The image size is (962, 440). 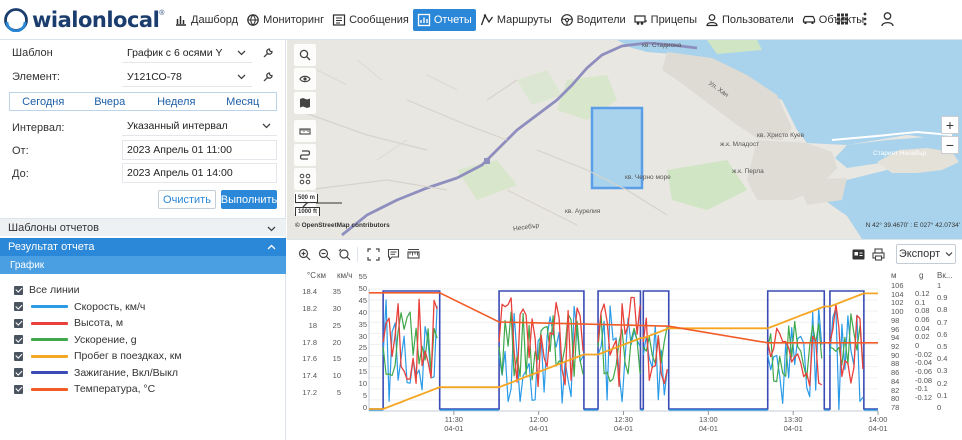 I want to click on x-tick-time: 12:00, so click(x=539, y=419).